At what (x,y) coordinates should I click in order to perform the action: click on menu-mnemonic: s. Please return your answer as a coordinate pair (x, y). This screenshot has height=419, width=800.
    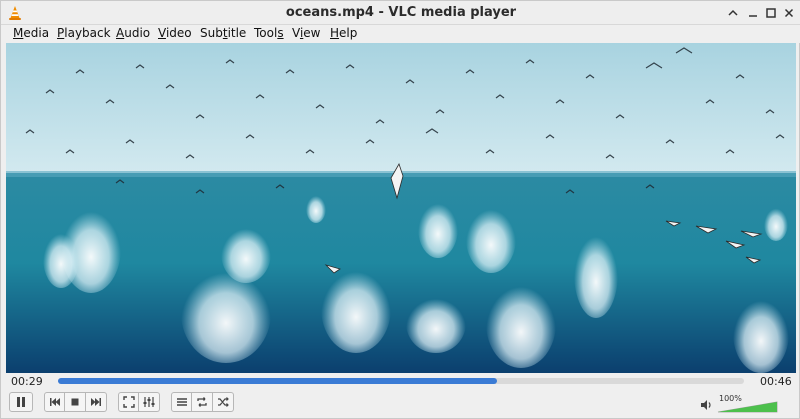
    Looking at the image, I should click on (280, 33).